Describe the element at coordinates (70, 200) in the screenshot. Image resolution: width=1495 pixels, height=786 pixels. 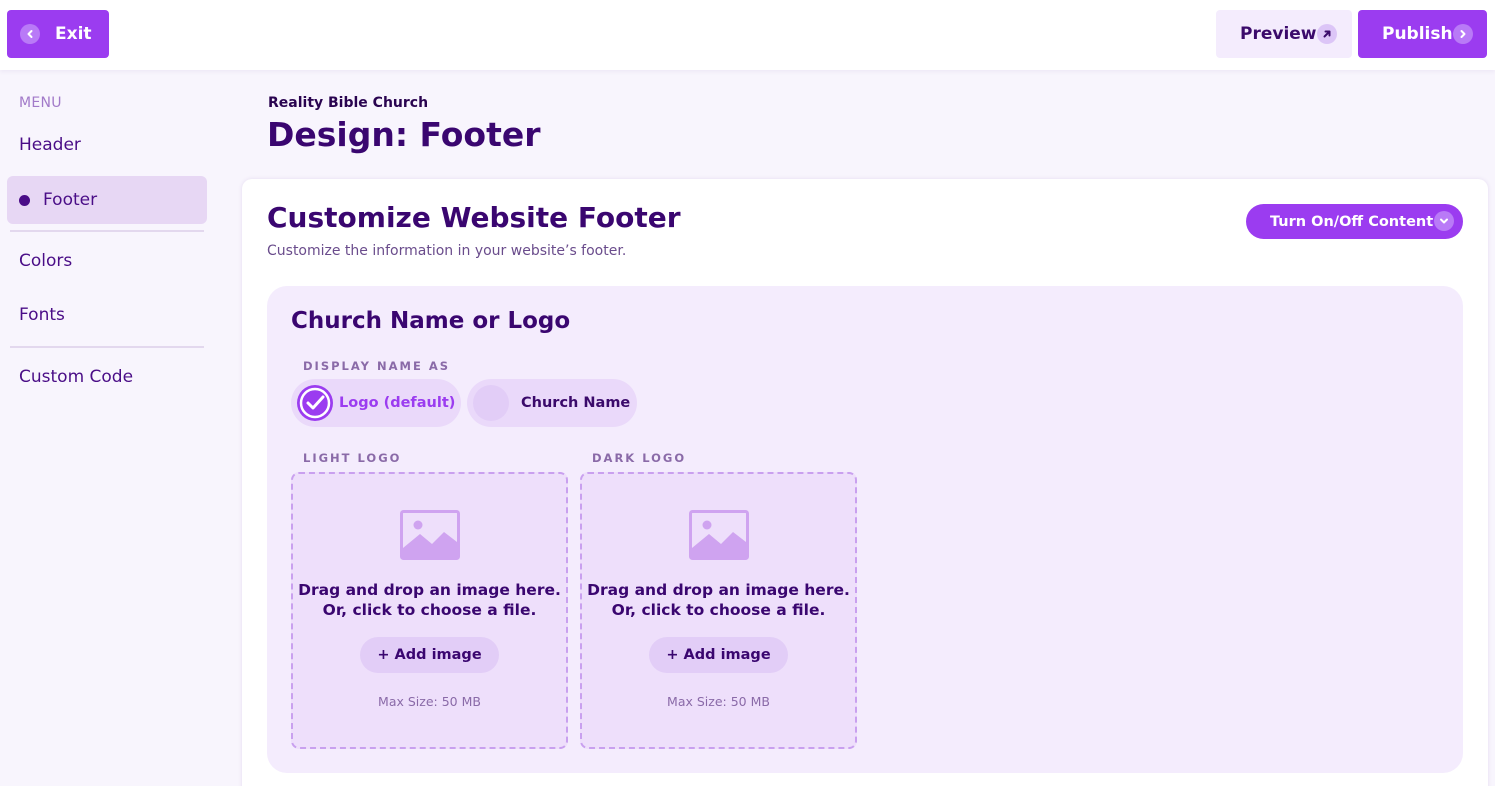
I see `sidebar-item-label: Footer` at that location.